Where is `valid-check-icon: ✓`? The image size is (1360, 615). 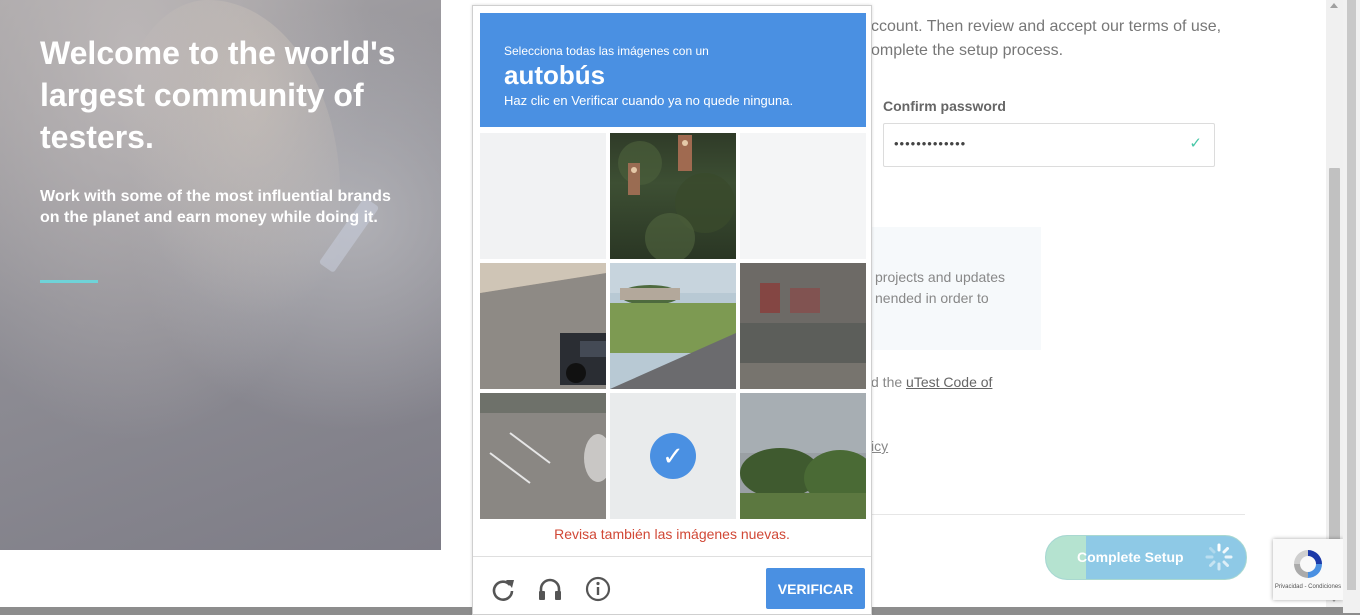 valid-check-icon: ✓ is located at coordinates (1195, 143).